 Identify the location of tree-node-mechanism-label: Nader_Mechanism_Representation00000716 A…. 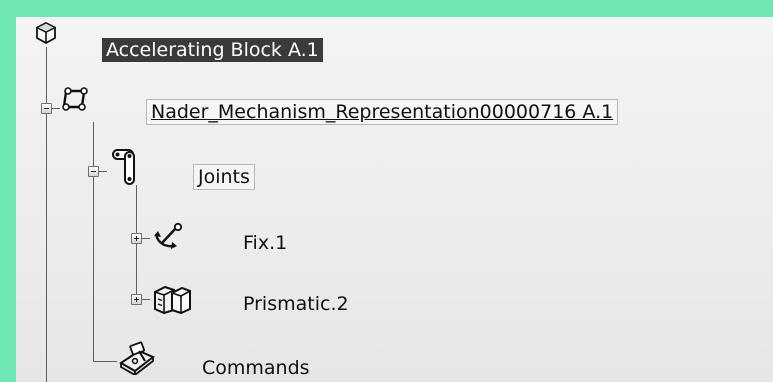
(382, 112).